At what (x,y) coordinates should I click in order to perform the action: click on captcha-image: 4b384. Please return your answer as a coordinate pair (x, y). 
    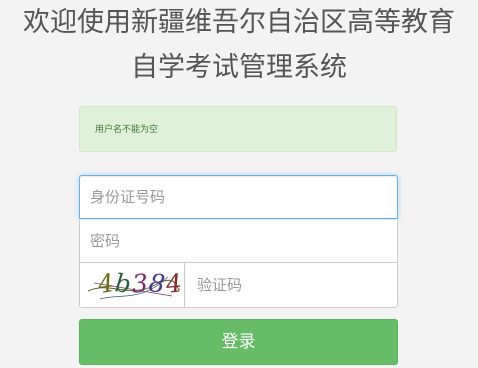
    Looking at the image, I should click on (132, 285).